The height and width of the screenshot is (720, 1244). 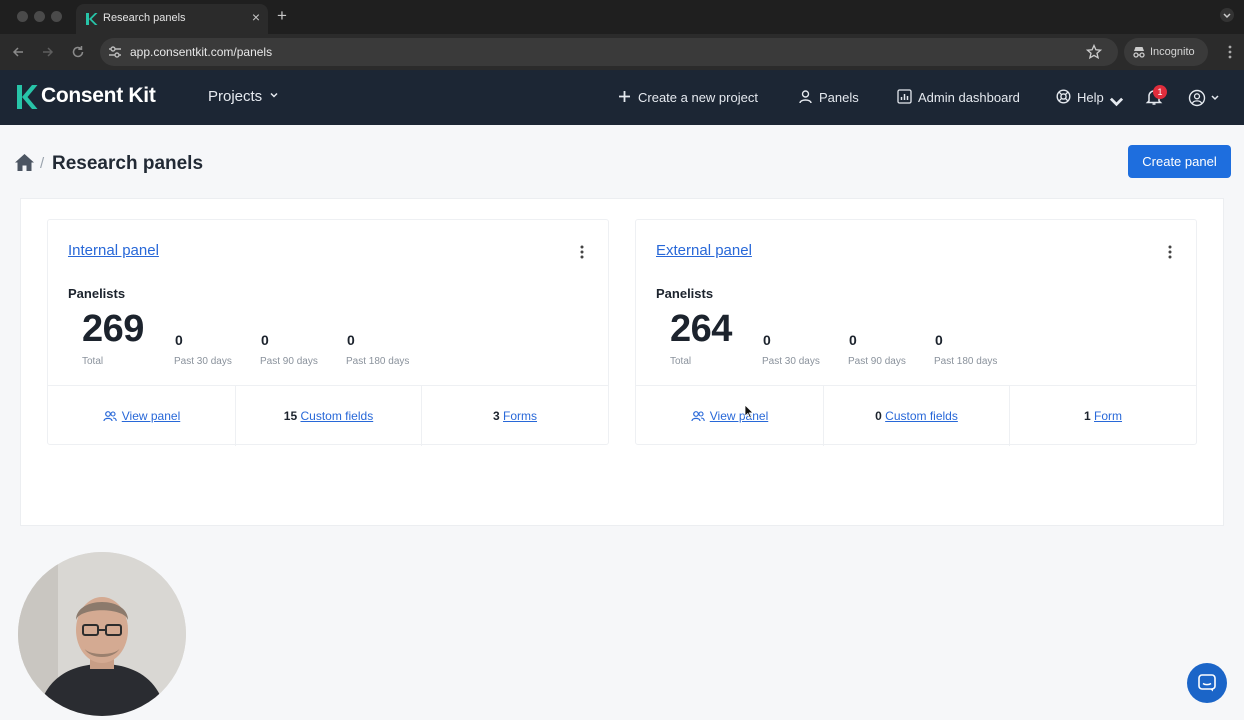 I want to click on custom-fields-cell: 15 Custom fields, so click(x=328, y=416).